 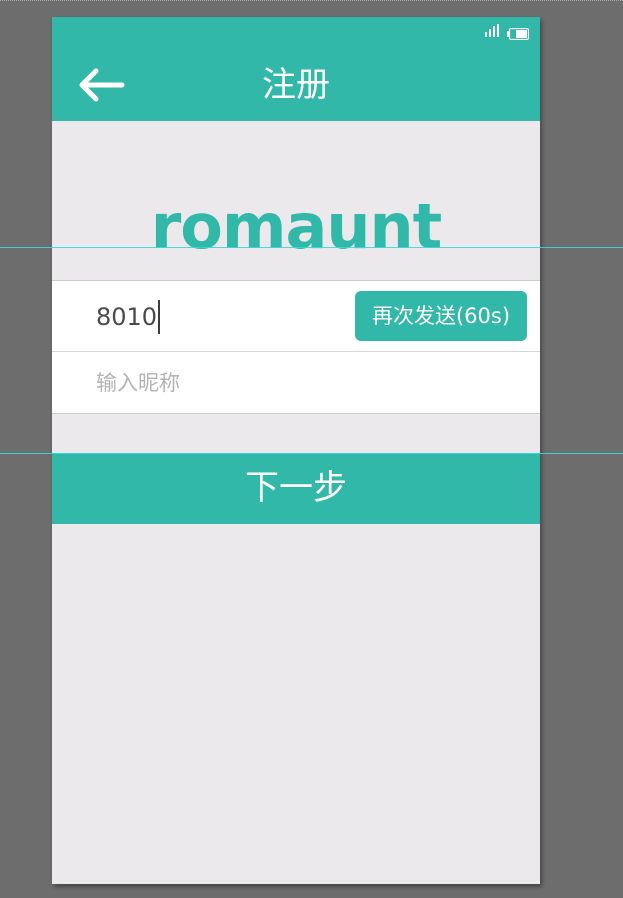 What do you see at coordinates (296, 226) in the screenshot?
I see `brand-logo: romaunt` at bounding box center [296, 226].